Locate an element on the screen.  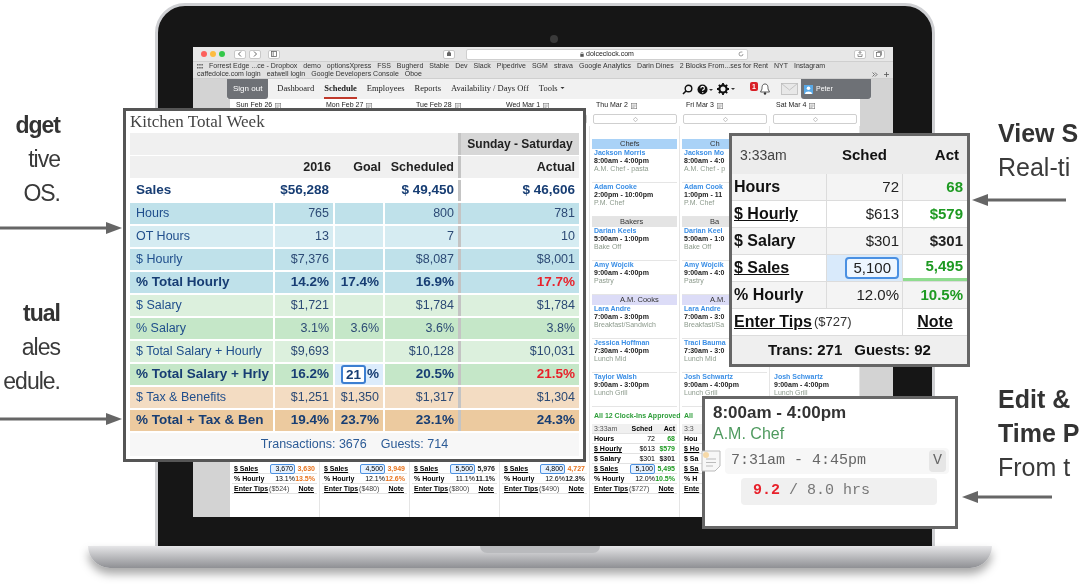
lock-icon is located at coordinates (582, 54).